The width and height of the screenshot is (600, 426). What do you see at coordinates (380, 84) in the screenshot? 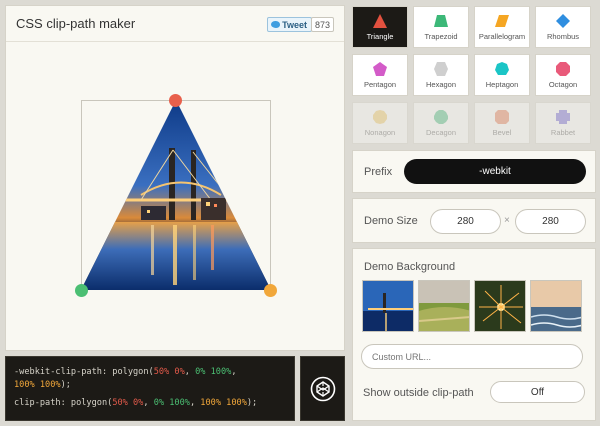
I see `shape-label: Pentagon` at bounding box center [380, 84].